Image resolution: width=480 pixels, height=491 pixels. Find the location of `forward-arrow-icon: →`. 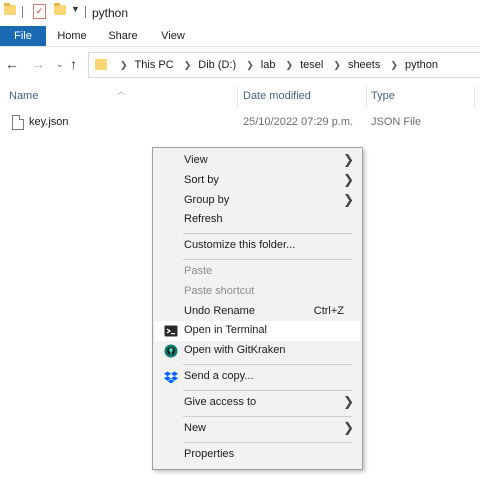

forward-arrow-icon: → is located at coordinates (38, 64).